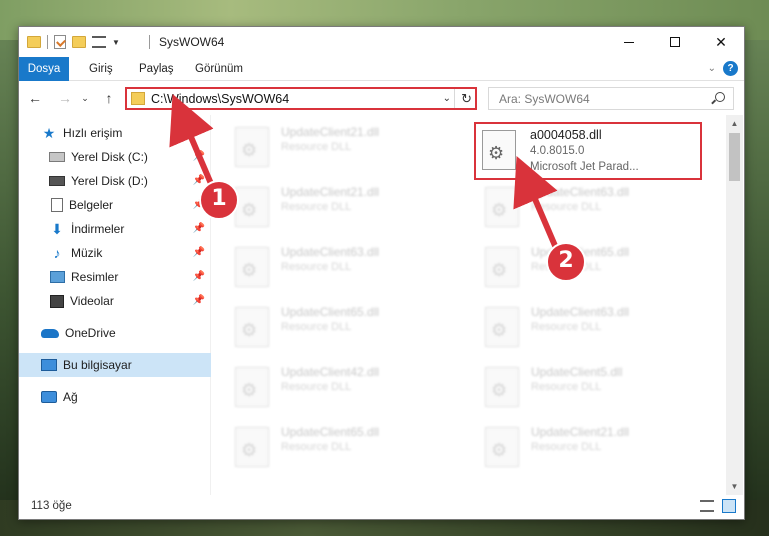 This screenshot has width=769, height=536. What do you see at coordinates (192, 42) in the screenshot?
I see `window-title: SysWOW64` at bounding box center [192, 42].